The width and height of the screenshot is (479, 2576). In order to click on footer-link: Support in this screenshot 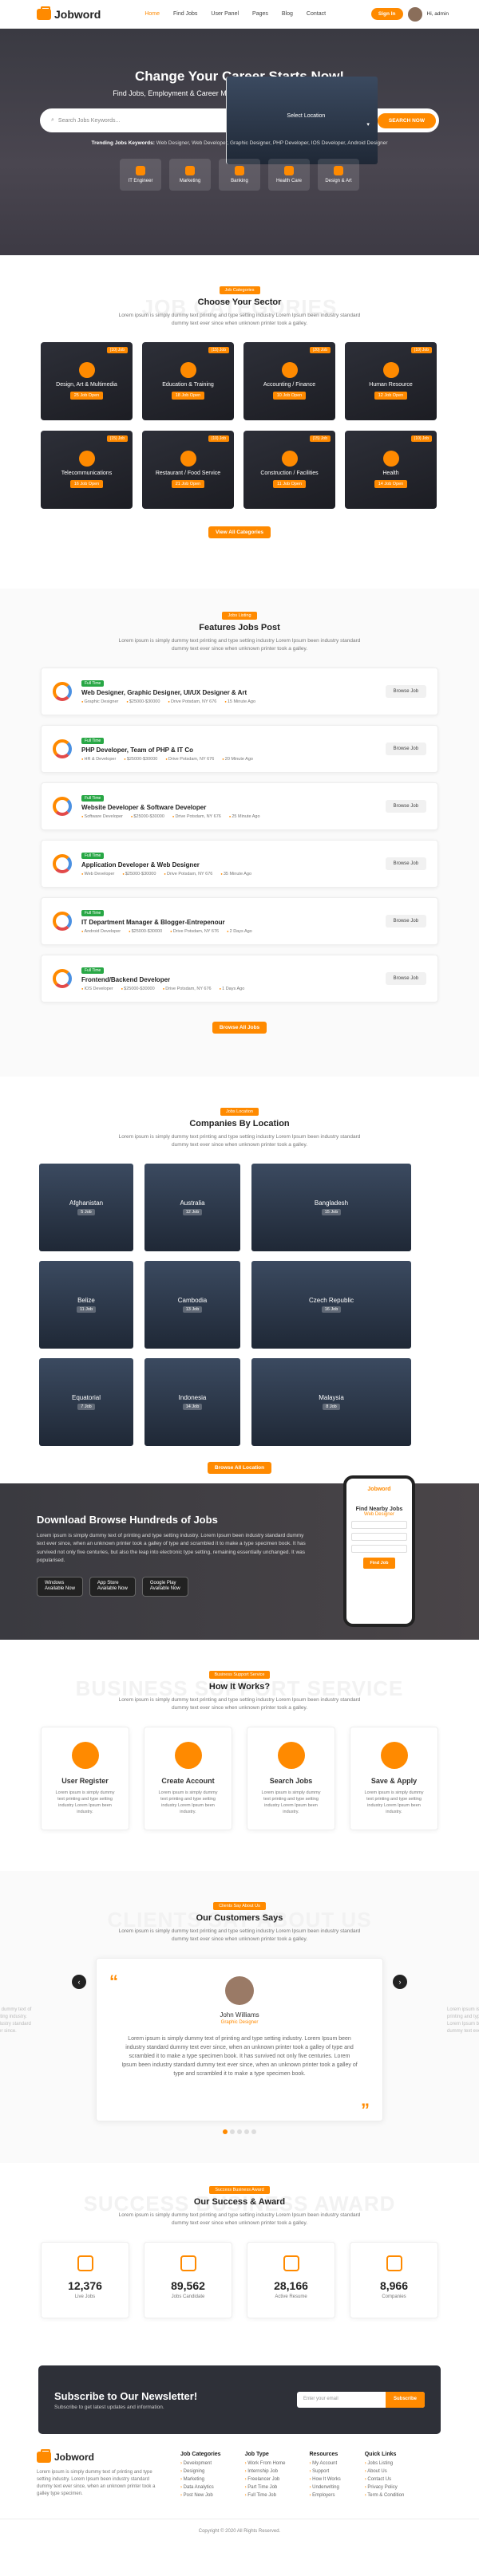, I will do `click(324, 2471)`.